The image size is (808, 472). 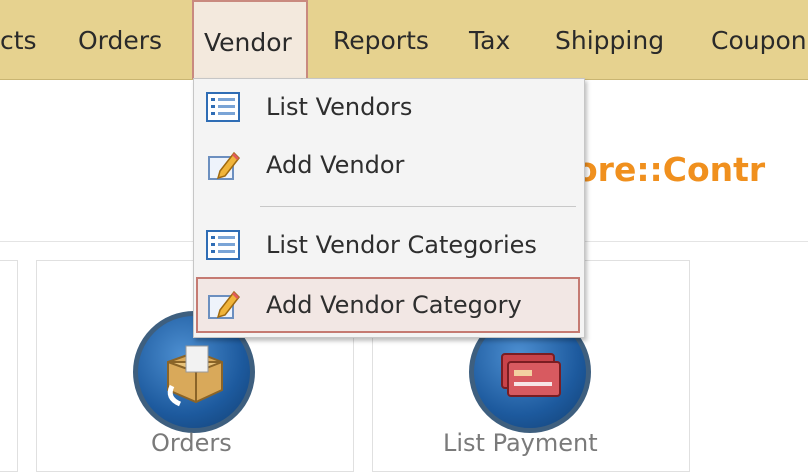 What do you see at coordinates (26, 39) in the screenshot?
I see `menu-item-products: cts` at bounding box center [26, 39].